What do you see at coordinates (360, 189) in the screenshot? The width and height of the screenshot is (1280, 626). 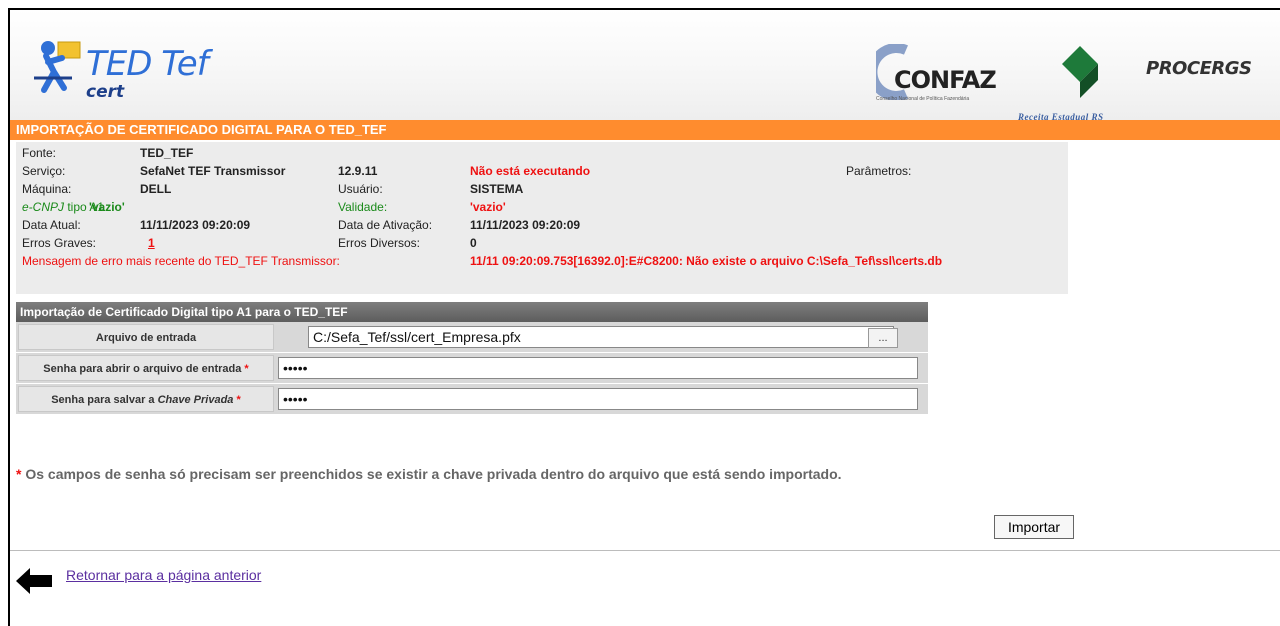 I see `usuario-label: Usuário:` at bounding box center [360, 189].